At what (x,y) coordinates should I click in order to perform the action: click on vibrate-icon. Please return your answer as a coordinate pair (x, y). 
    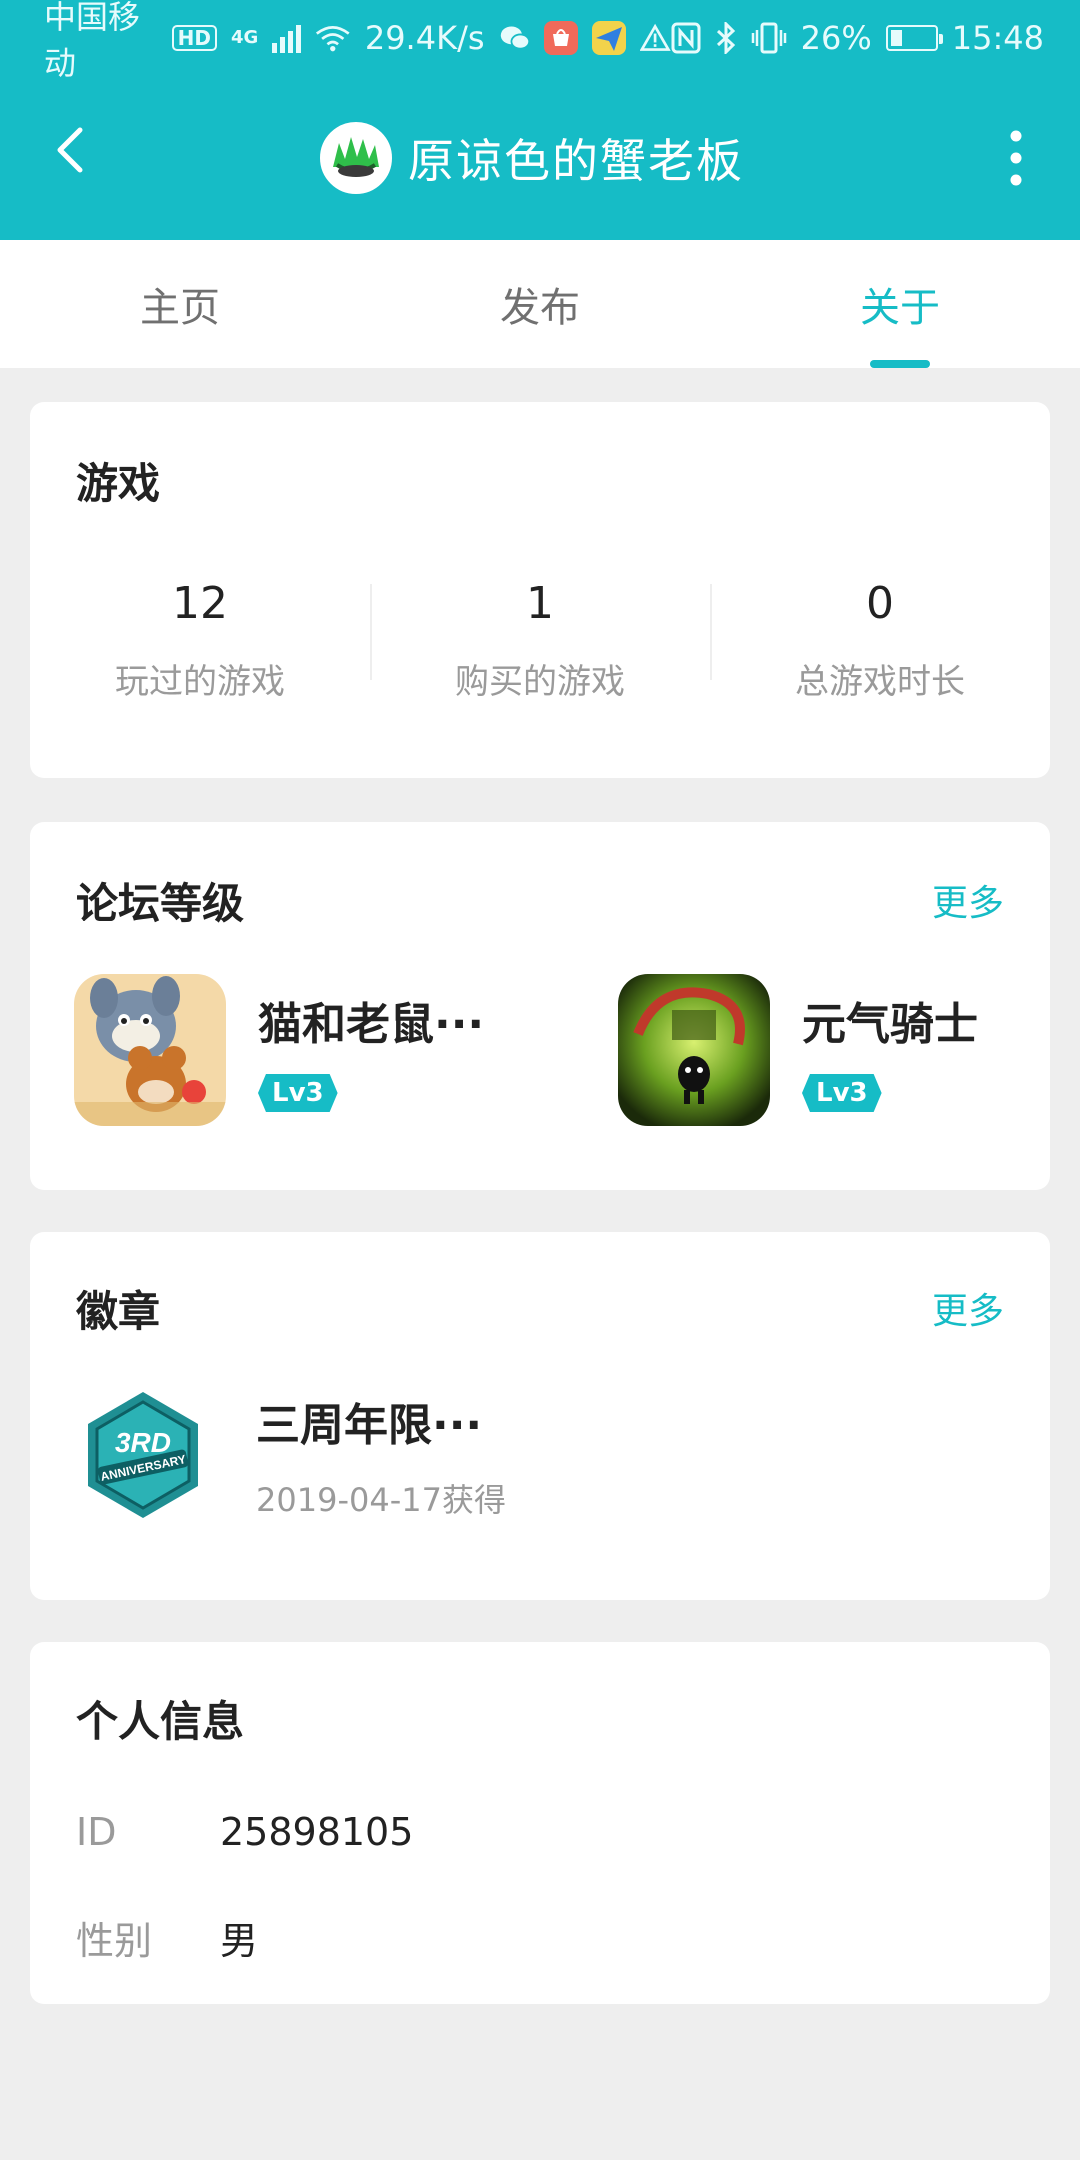
    Looking at the image, I should click on (768, 38).